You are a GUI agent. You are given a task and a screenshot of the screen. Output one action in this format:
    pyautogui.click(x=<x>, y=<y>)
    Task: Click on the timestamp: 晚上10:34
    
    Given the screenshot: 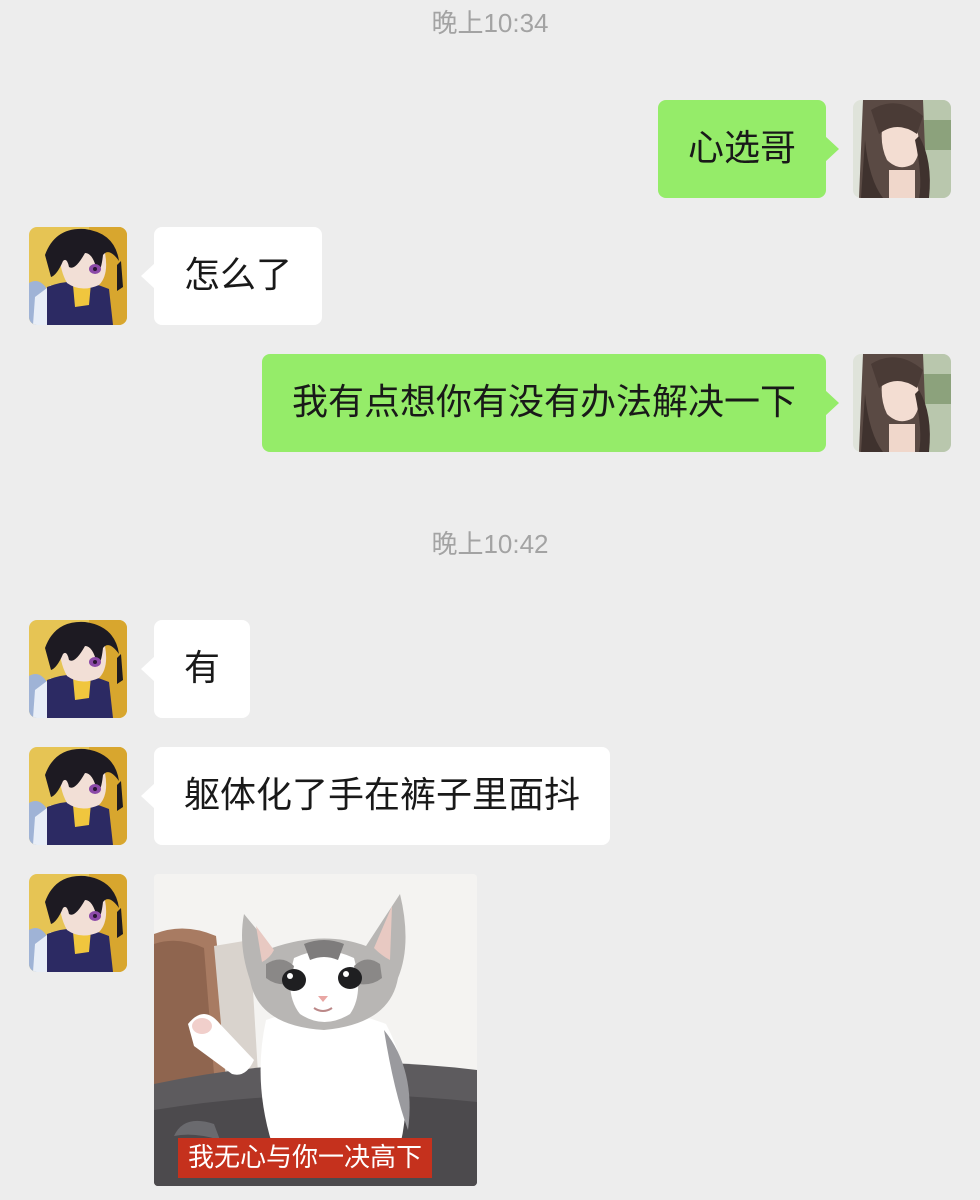 What is the action you would take?
    pyautogui.click(x=490, y=23)
    